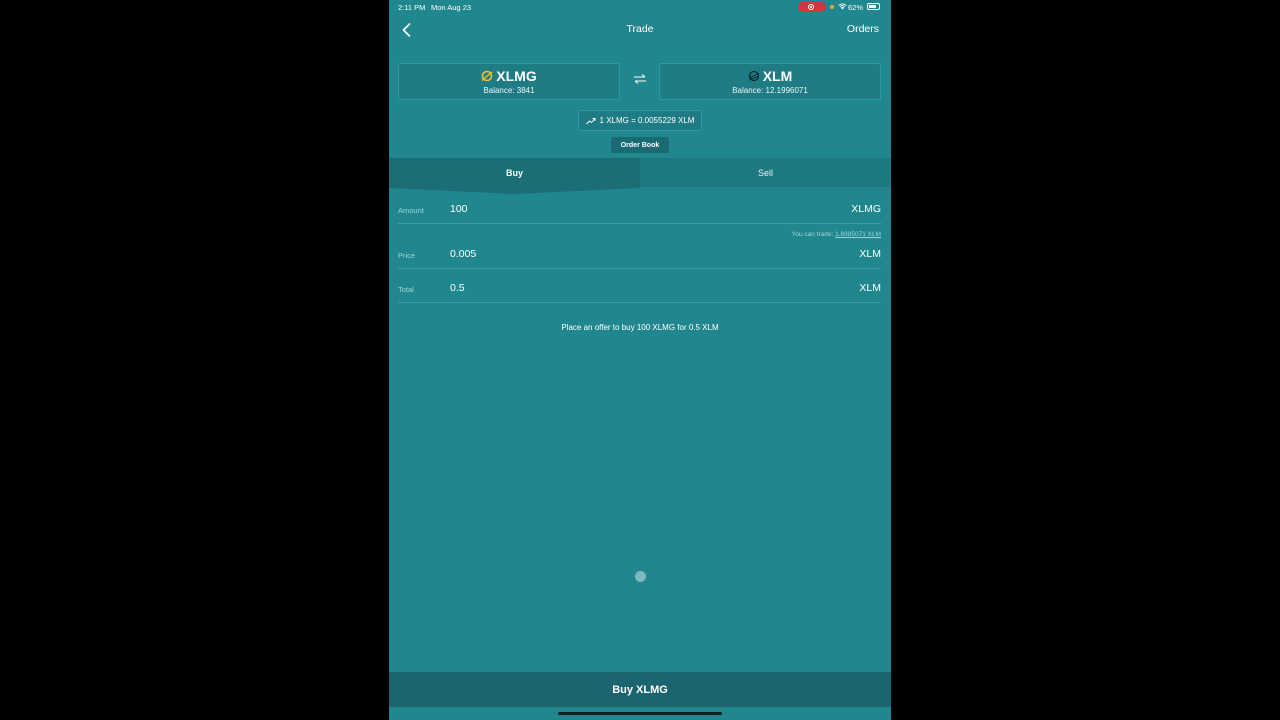 This screenshot has height=720, width=1280. What do you see at coordinates (639, 211) in the screenshot?
I see `amount-field: Amount 100 XLMG` at bounding box center [639, 211].